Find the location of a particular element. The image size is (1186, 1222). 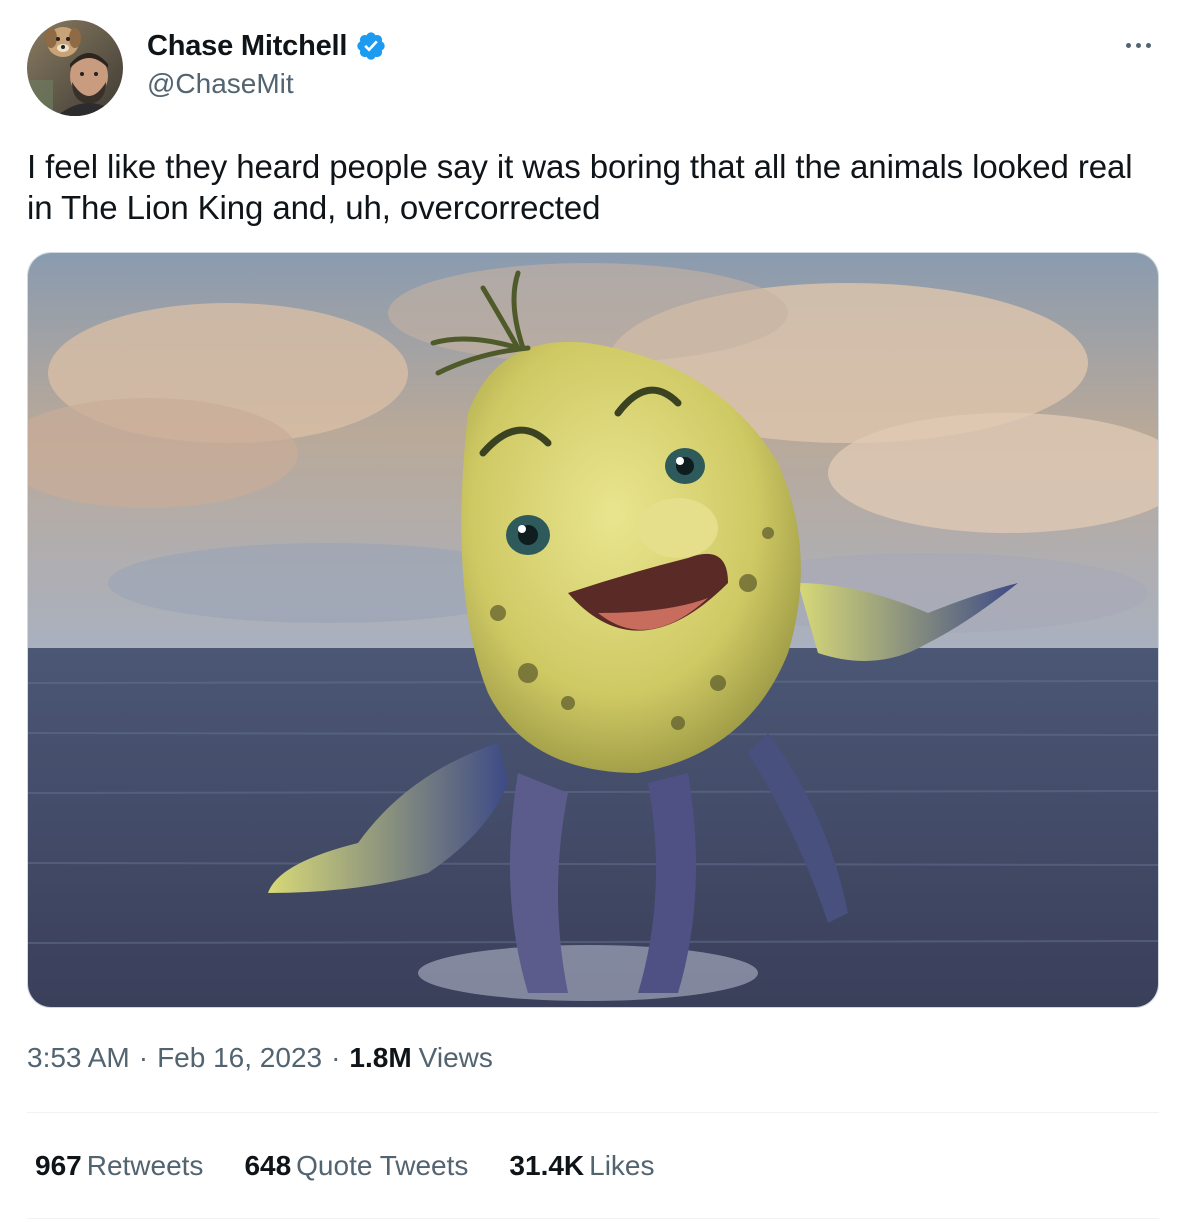

user-handle: @ChaseMit is located at coordinates (267, 84).